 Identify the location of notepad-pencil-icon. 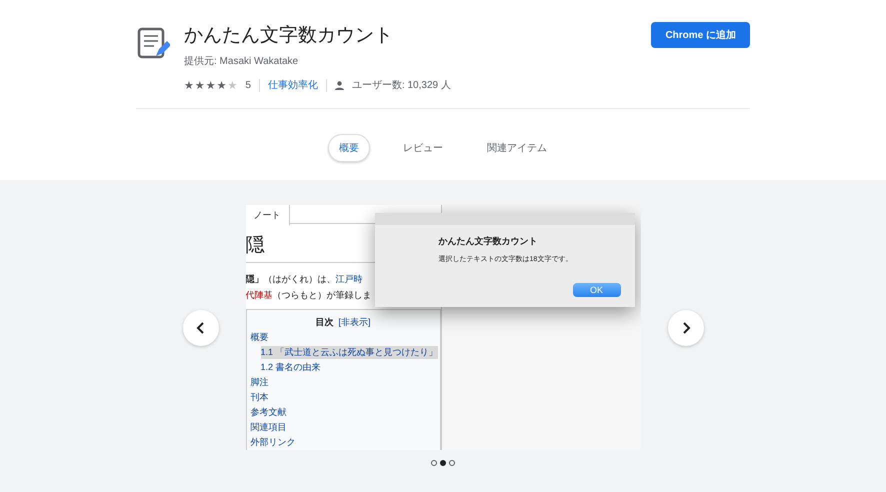
(153, 43).